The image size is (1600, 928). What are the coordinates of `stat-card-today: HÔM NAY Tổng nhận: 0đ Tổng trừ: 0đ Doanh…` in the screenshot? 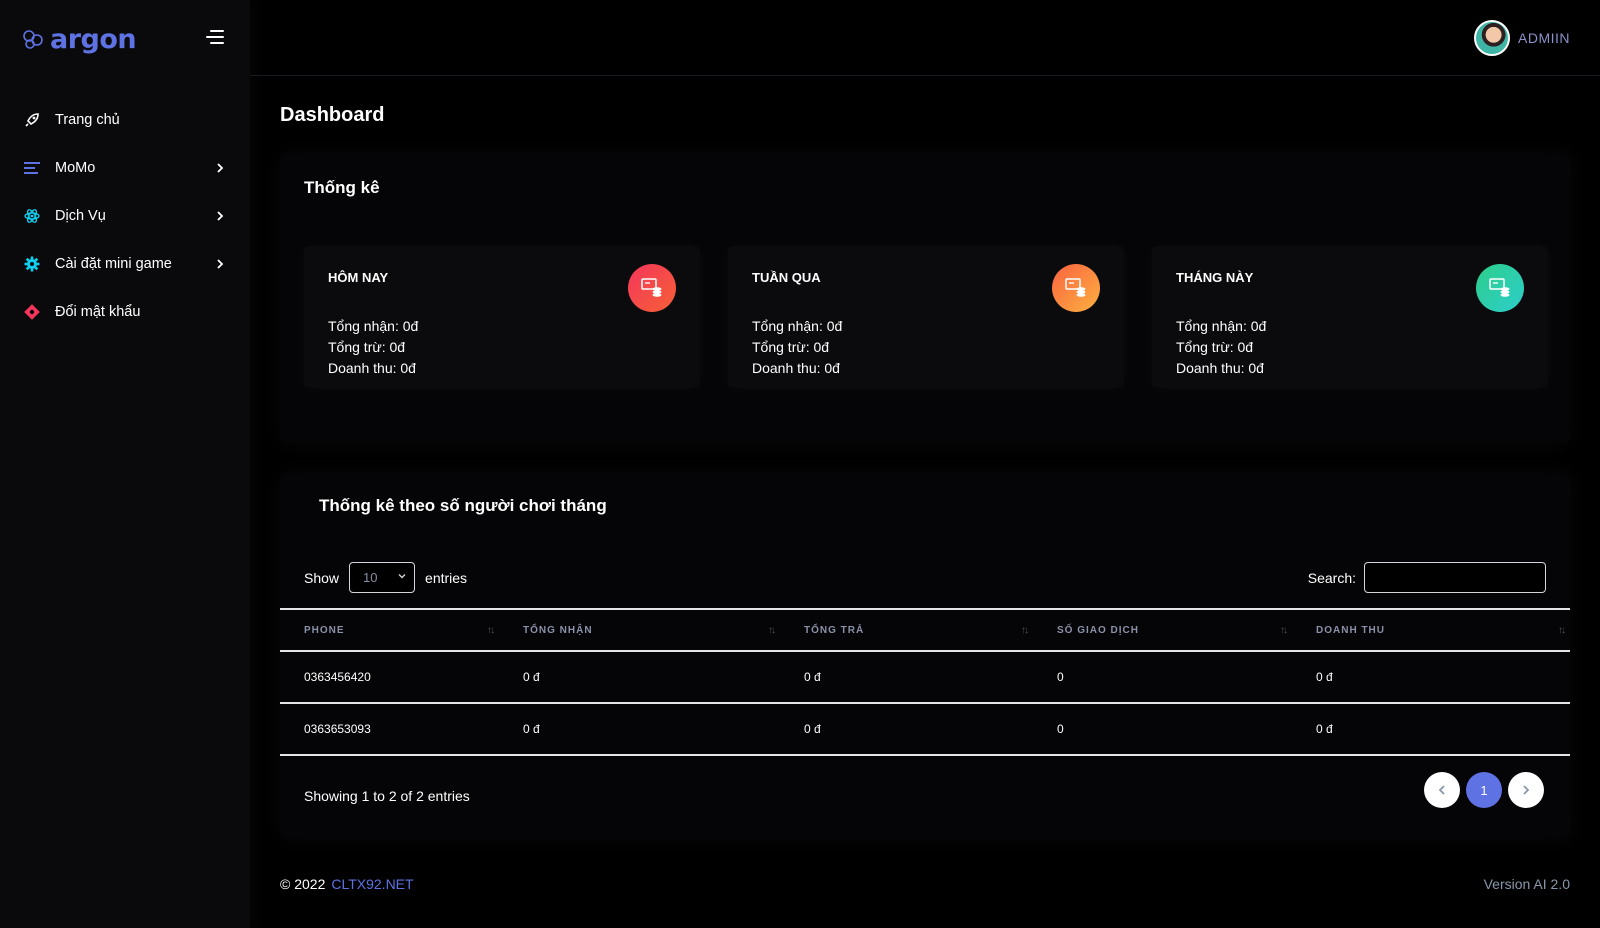 It's located at (502, 317).